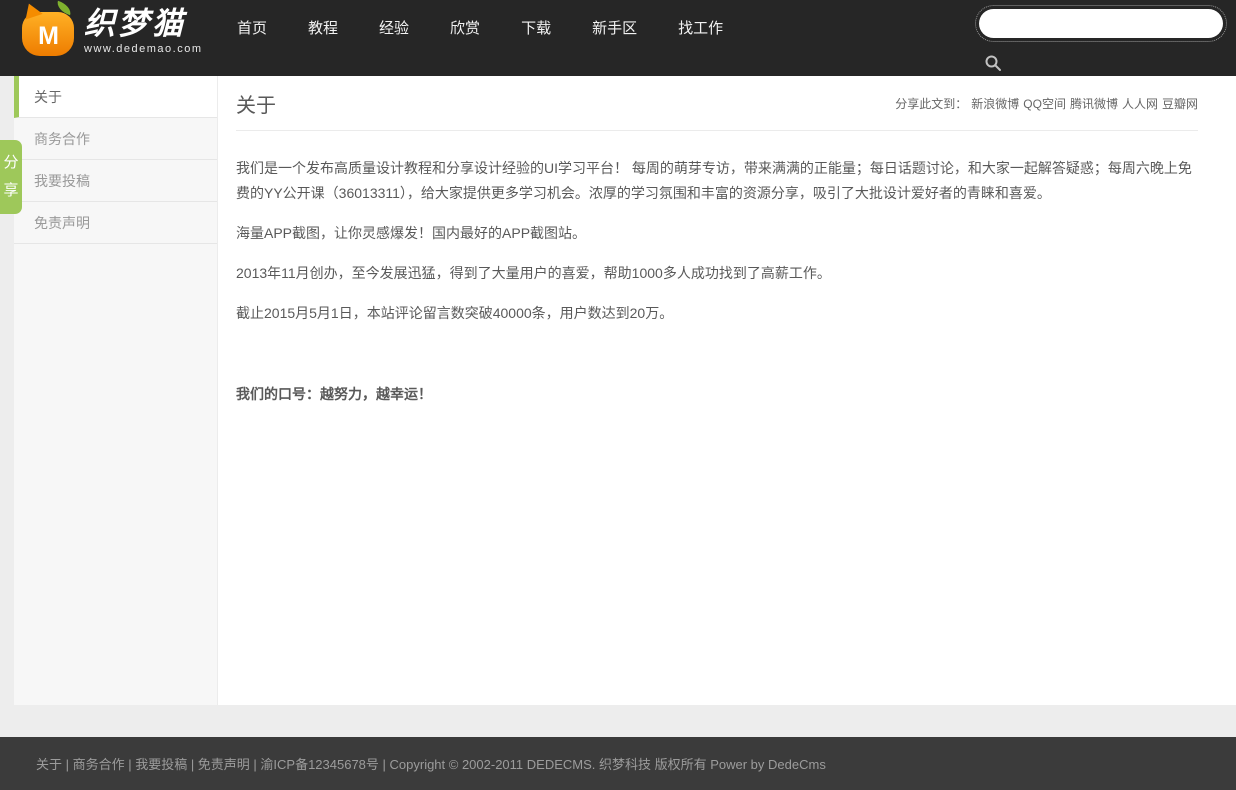 The height and width of the screenshot is (790, 1236). Describe the element at coordinates (717, 103) in the screenshot. I see `title-row: 关于 分享此文到： 新浪微博 QQ空间 腾讯微博 人人网 豆瓣网` at that location.